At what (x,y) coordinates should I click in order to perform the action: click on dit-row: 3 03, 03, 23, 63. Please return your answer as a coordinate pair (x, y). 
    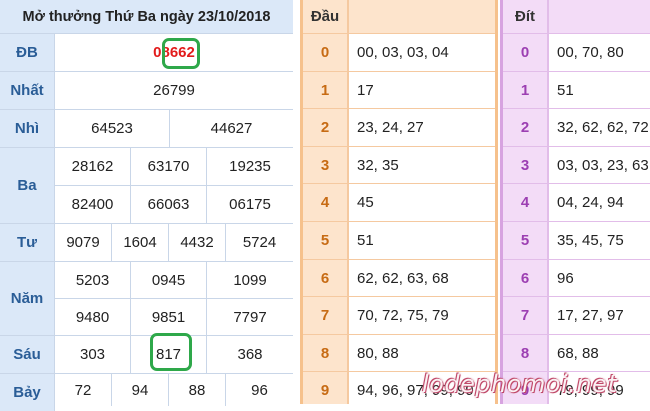
    Looking at the image, I should click on (576, 164).